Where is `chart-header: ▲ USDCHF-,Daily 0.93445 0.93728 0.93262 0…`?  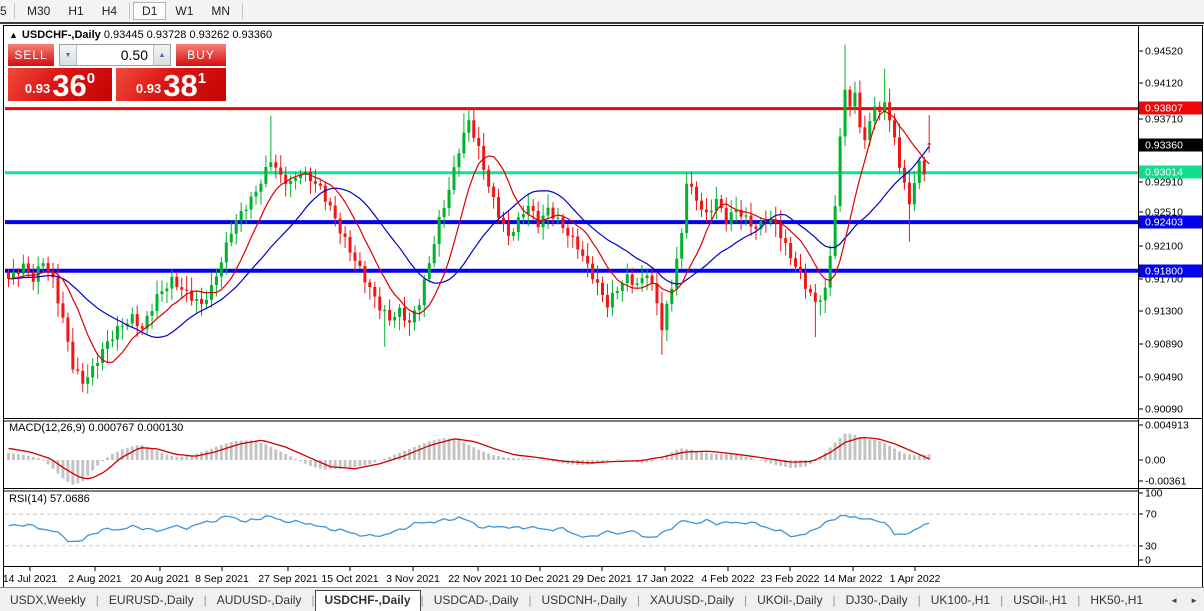
chart-header: ▲ USDCHF-,Daily 0.93445 0.93728 0.93262 0… is located at coordinates (140, 35).